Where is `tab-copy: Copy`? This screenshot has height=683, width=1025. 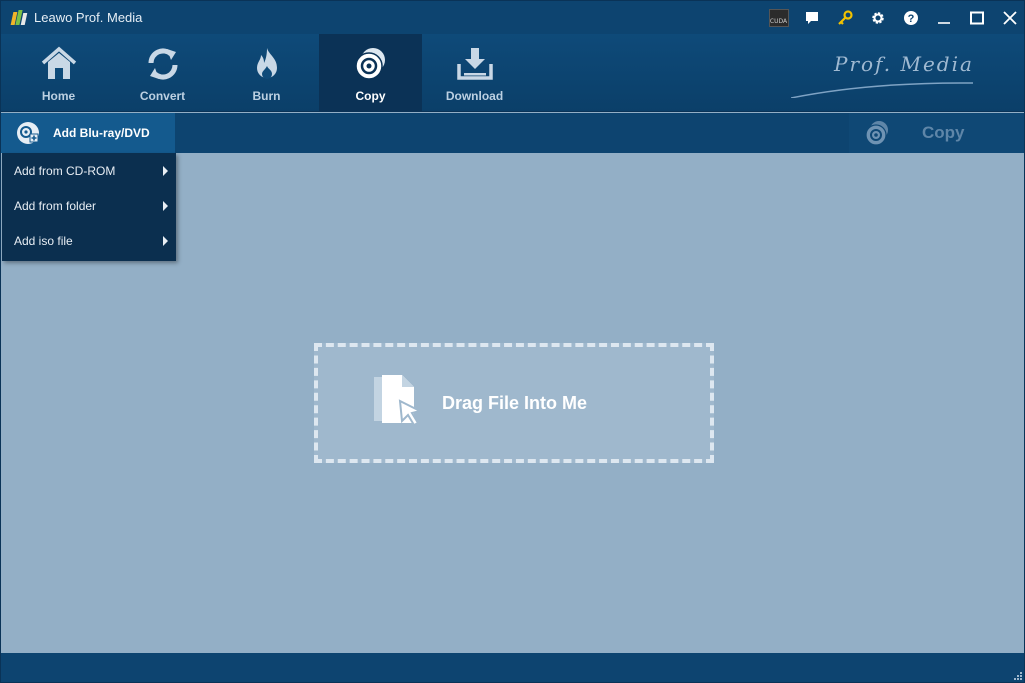
tab-copy: Copy is located at coordinates (370, 73).